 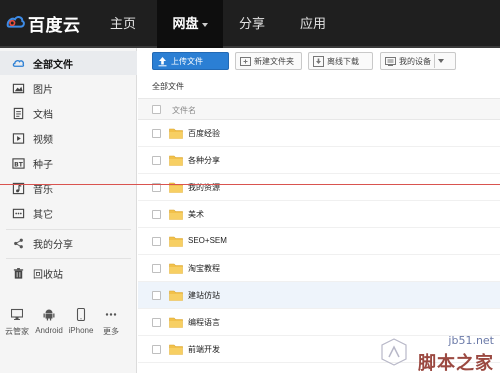 I want to click on toolbar: 上传文件 新建文件夹 离线下载 我的设备, so click(x=319, y=61).